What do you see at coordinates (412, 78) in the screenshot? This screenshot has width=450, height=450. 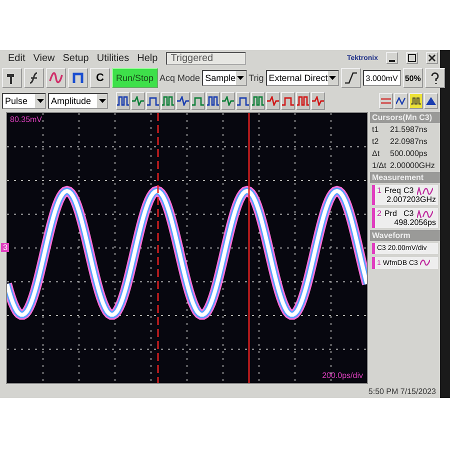 I see `fifty-percent-button: 50%` at bounding box center [412, 78].